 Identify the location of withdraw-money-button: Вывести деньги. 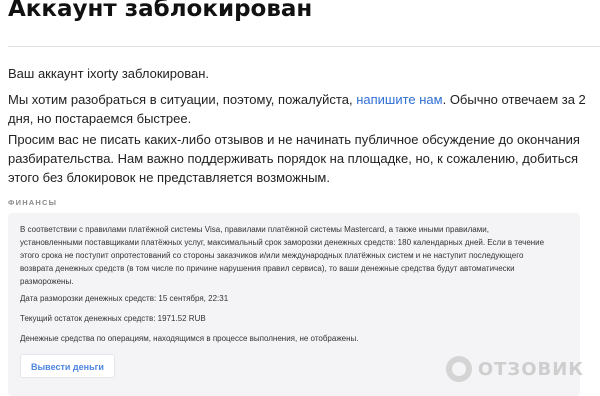
(67, 366).